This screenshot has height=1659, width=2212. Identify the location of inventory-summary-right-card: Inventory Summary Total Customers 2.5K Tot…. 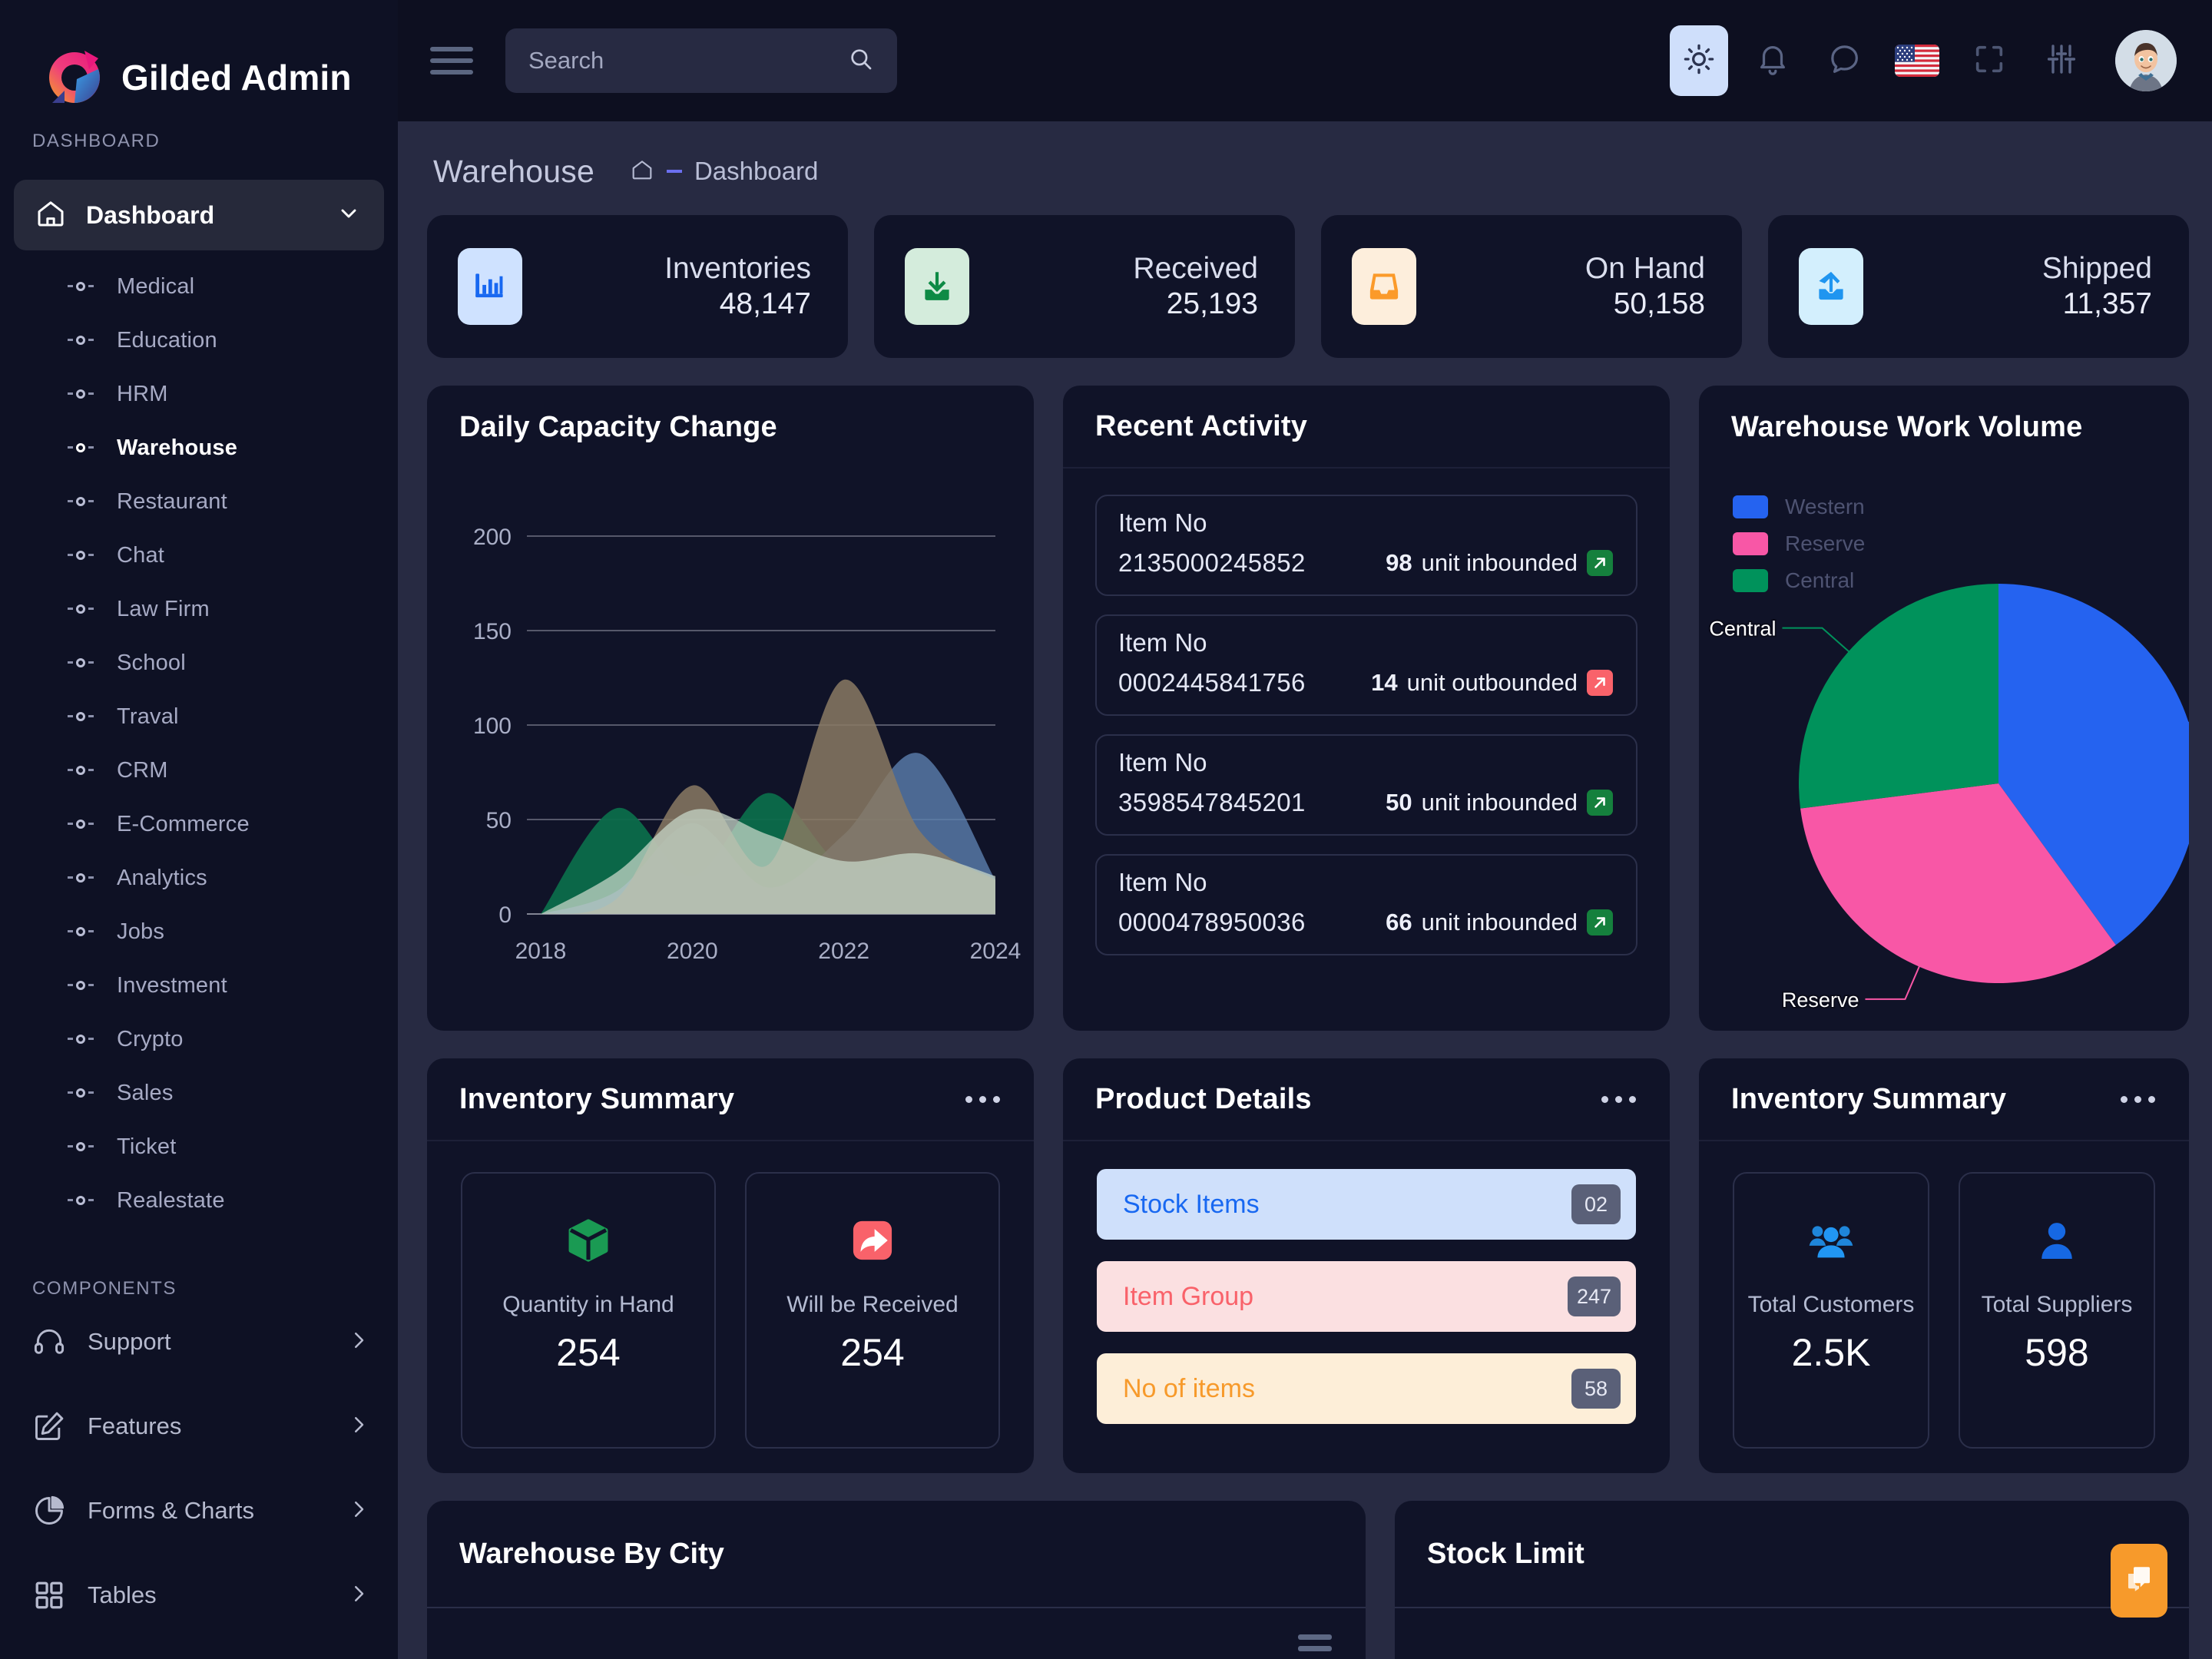
(1944, 1265).